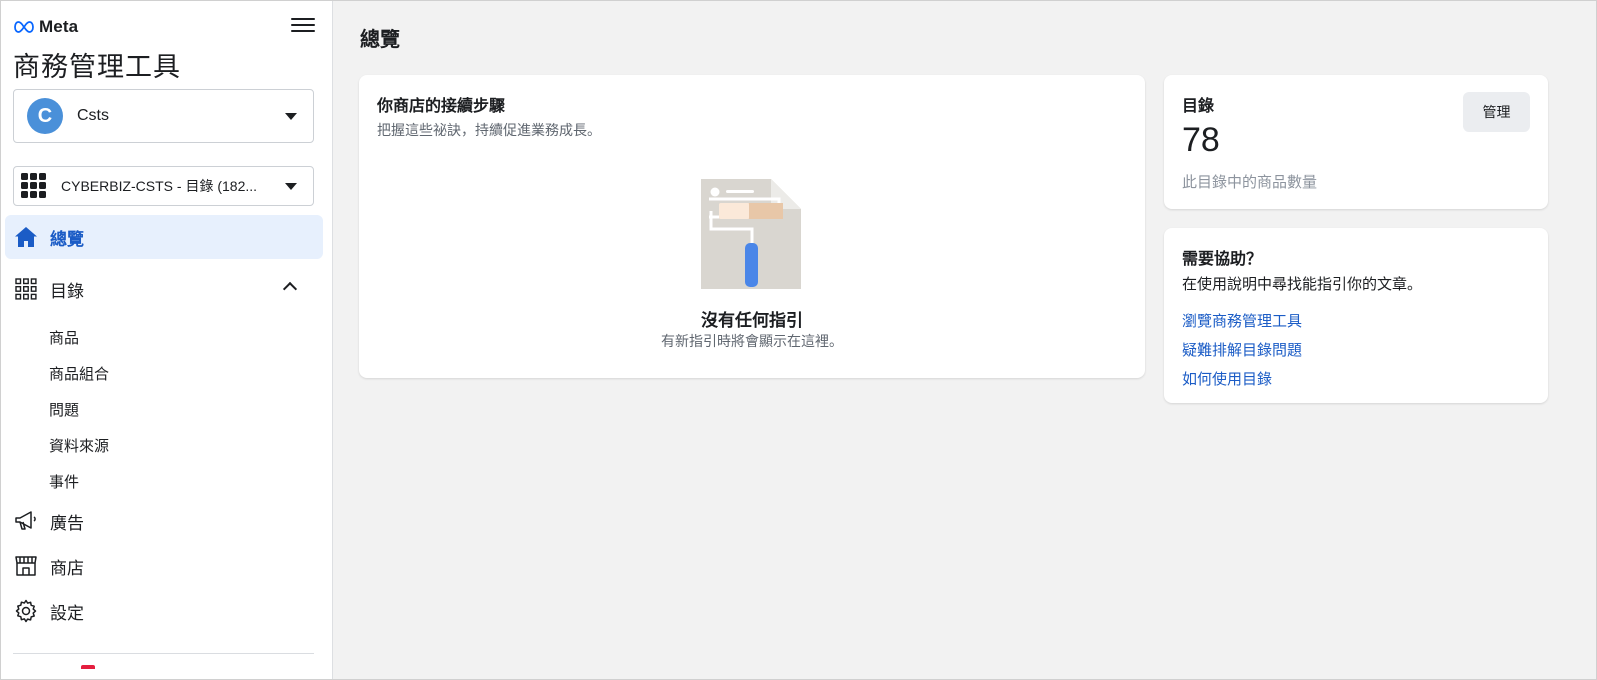 This screenshot has height=680, width=1597. What do you see at coordinates (1242, 320) in the screenshot?
I see `help-link-browse-commerce-manager: 瀏覽商務管理工具` at bounding box center [1242, 320].